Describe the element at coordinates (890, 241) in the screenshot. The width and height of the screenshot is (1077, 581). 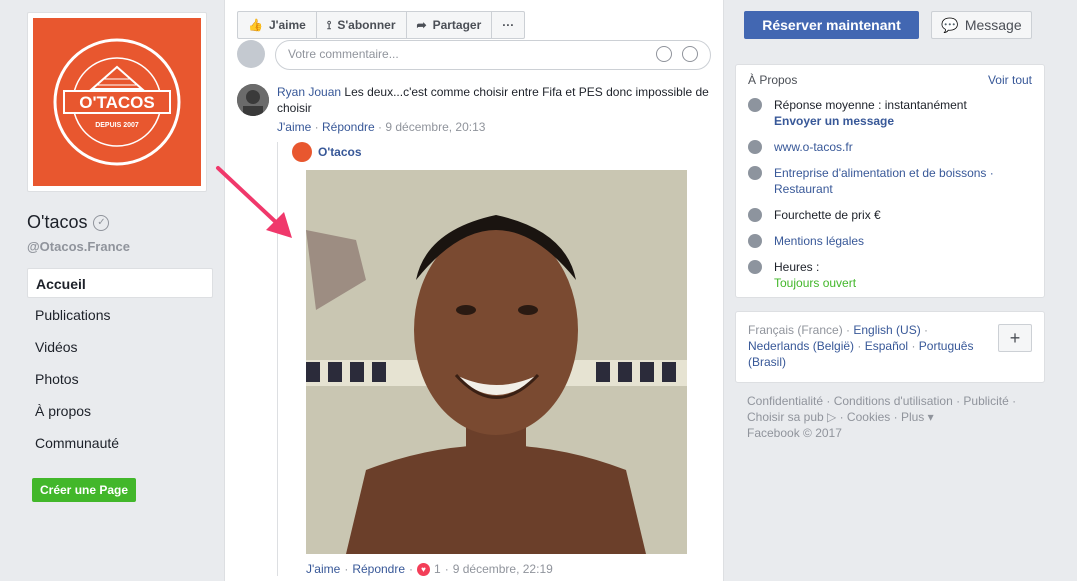
I see `about-row-legal: Mentions légales` at that location.